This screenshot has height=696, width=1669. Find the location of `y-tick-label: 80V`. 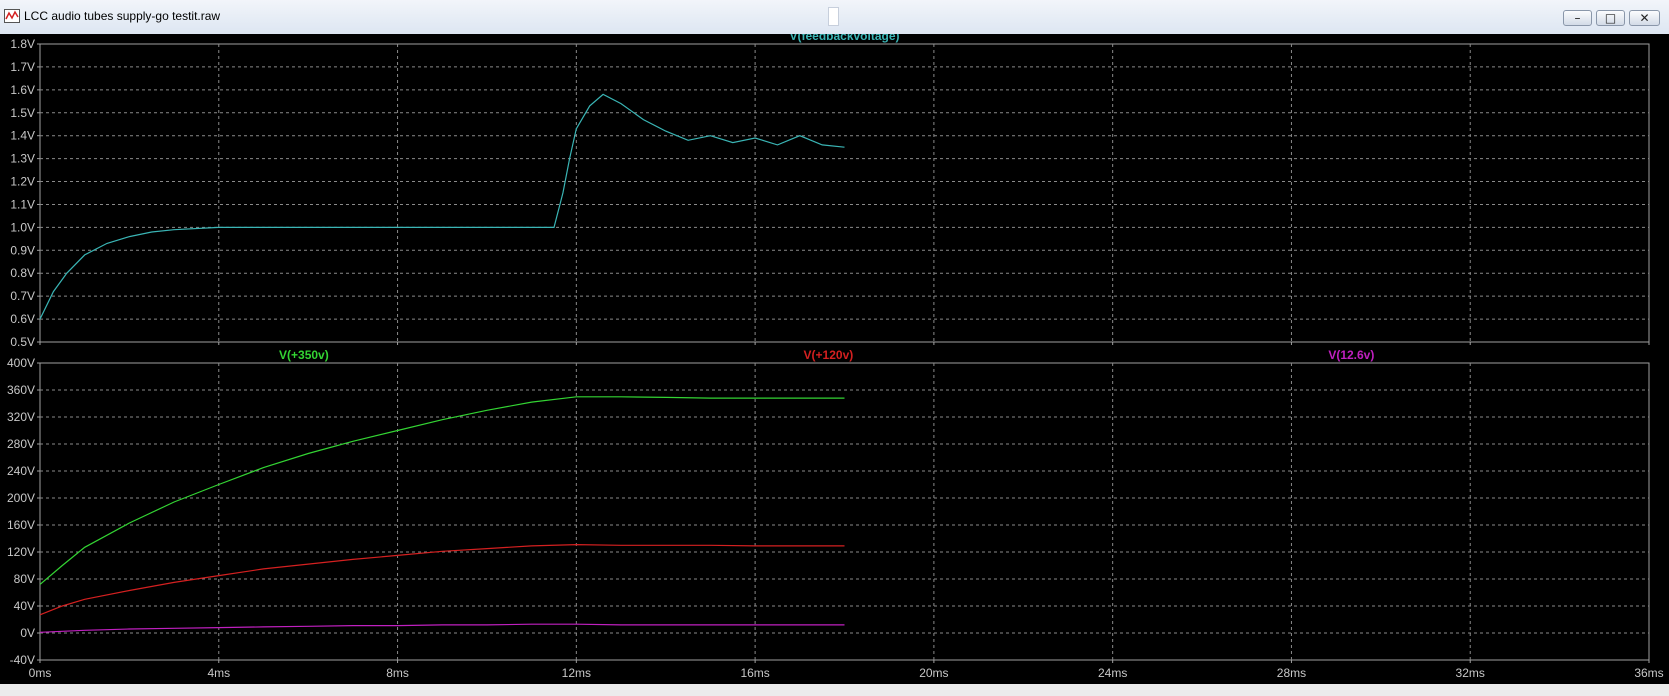

y-tick-label: 80V is located at coordinates (24, 579).